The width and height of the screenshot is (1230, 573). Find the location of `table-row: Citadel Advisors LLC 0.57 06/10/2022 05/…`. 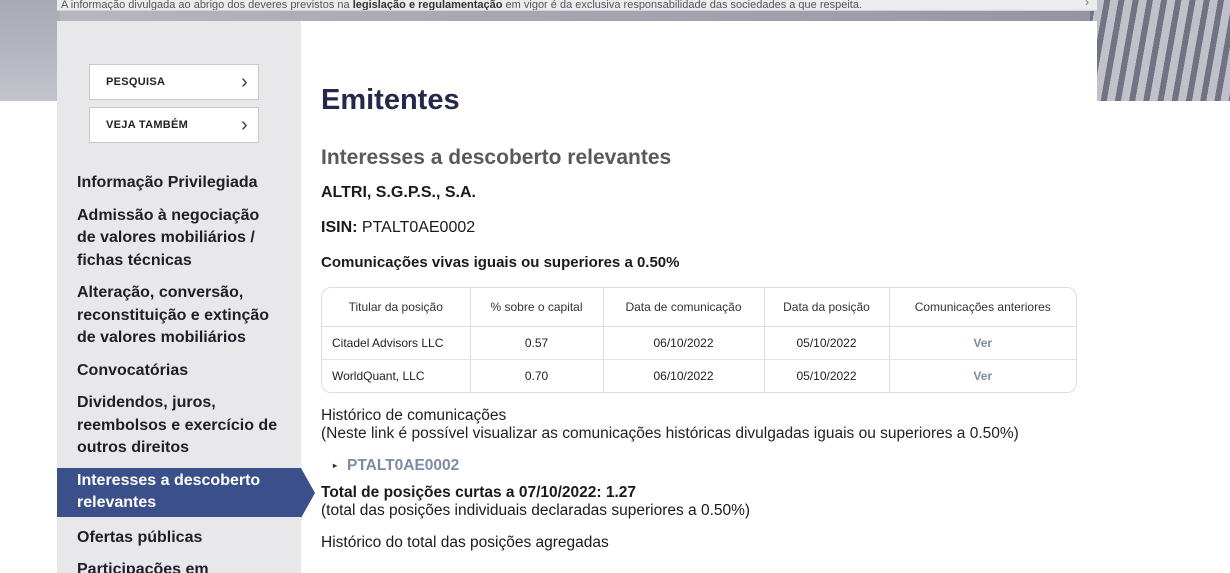

table-row: Citadel Advisors LLC 0.57 06/10/2022 05/… is located at coordinates (699, 343).